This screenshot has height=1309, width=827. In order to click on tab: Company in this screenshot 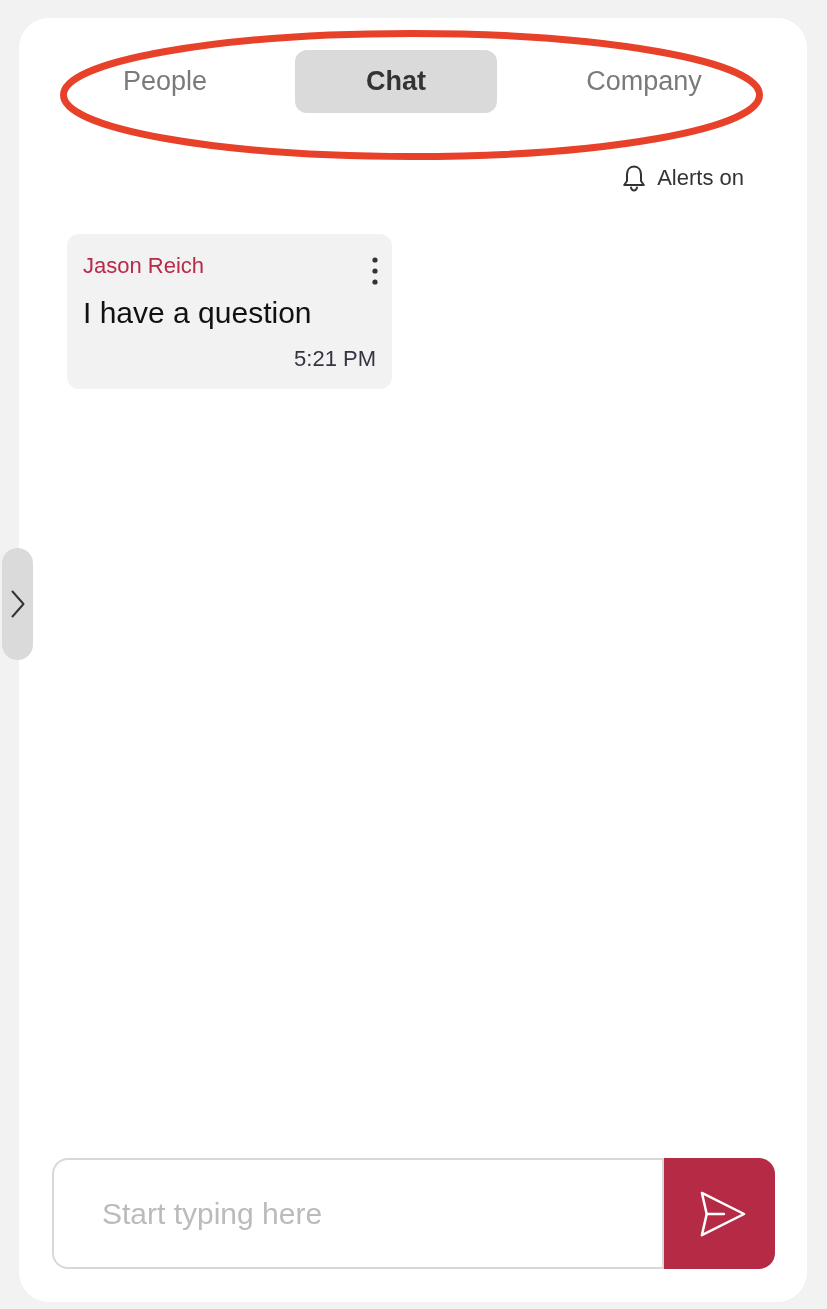, I will do `click(644, 81)`.